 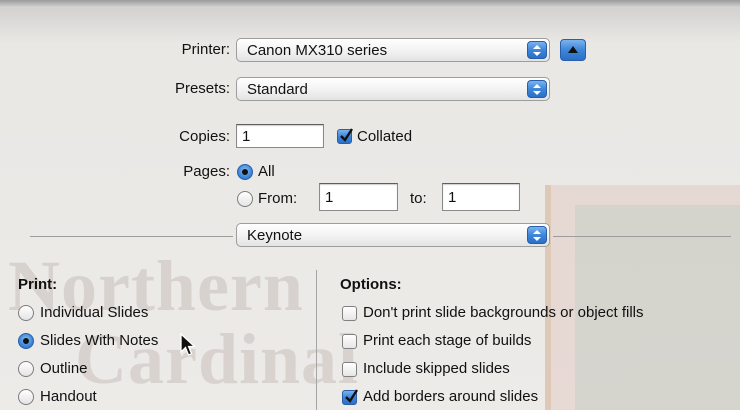 I want to click on triangle-up-icon, so click(x=573, y=49).